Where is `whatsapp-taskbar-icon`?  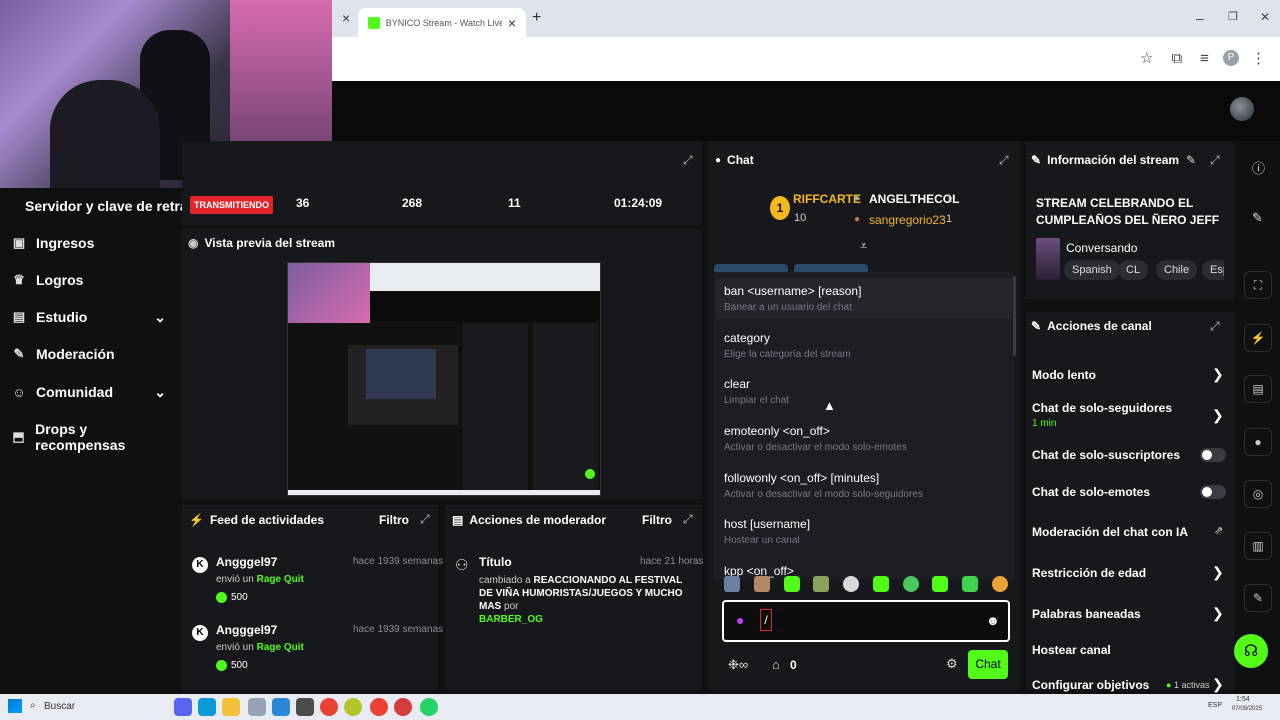
whatsapp-taskbar-icon is located at coordinates (429, 707).